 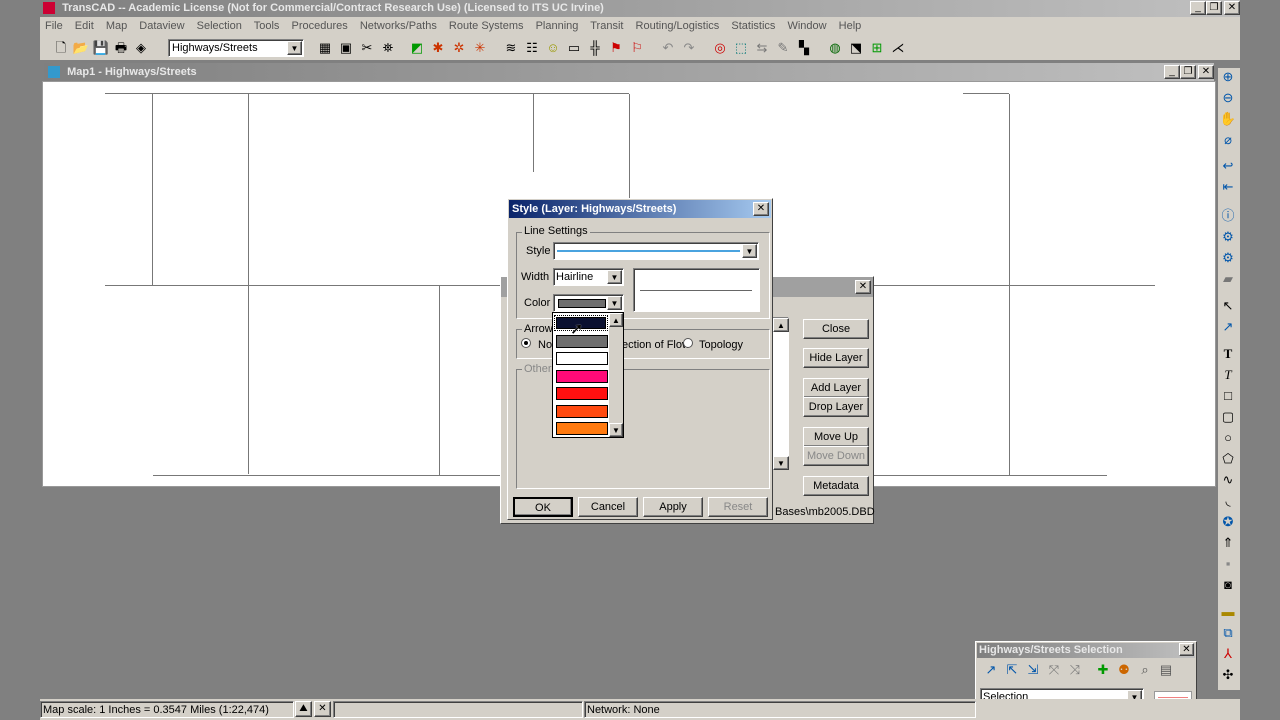 I want to click on globe-tool-icon: ⌀, so click(x=1228, y=140).